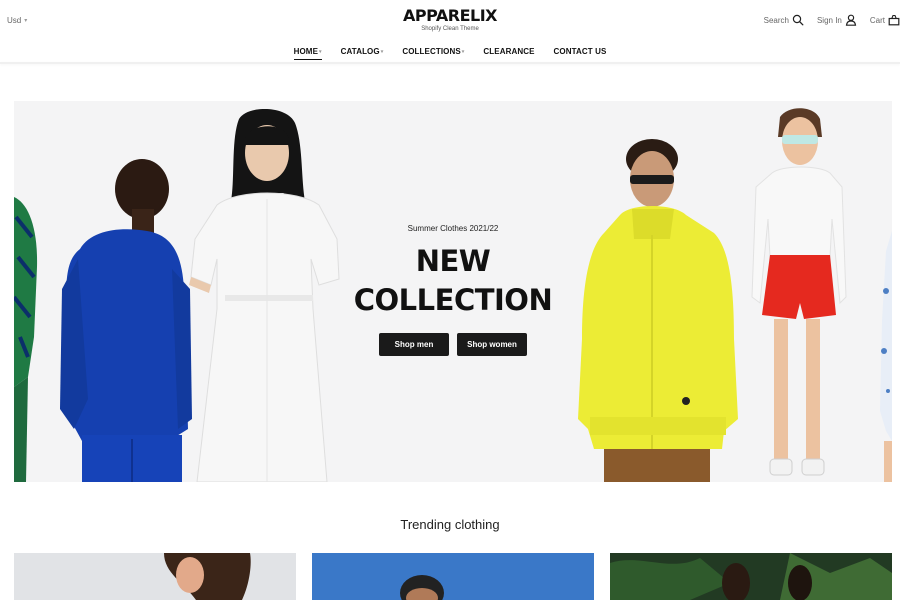  I want to click on search-icon, so click(798, 20).